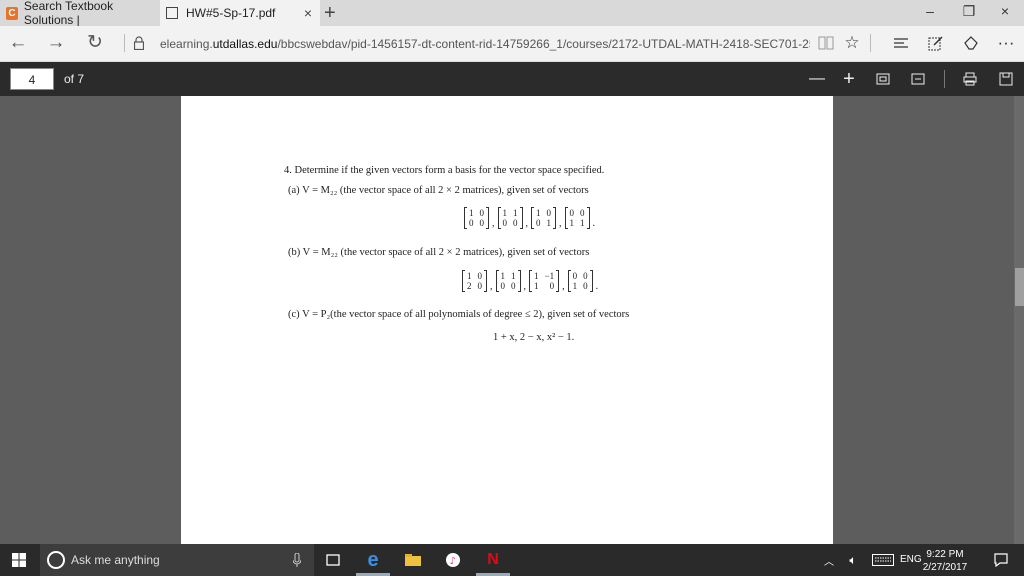 The height and width of the screenshot is (576, 1024). I want to click on music-app-icon: ♪, so click(453, 560).